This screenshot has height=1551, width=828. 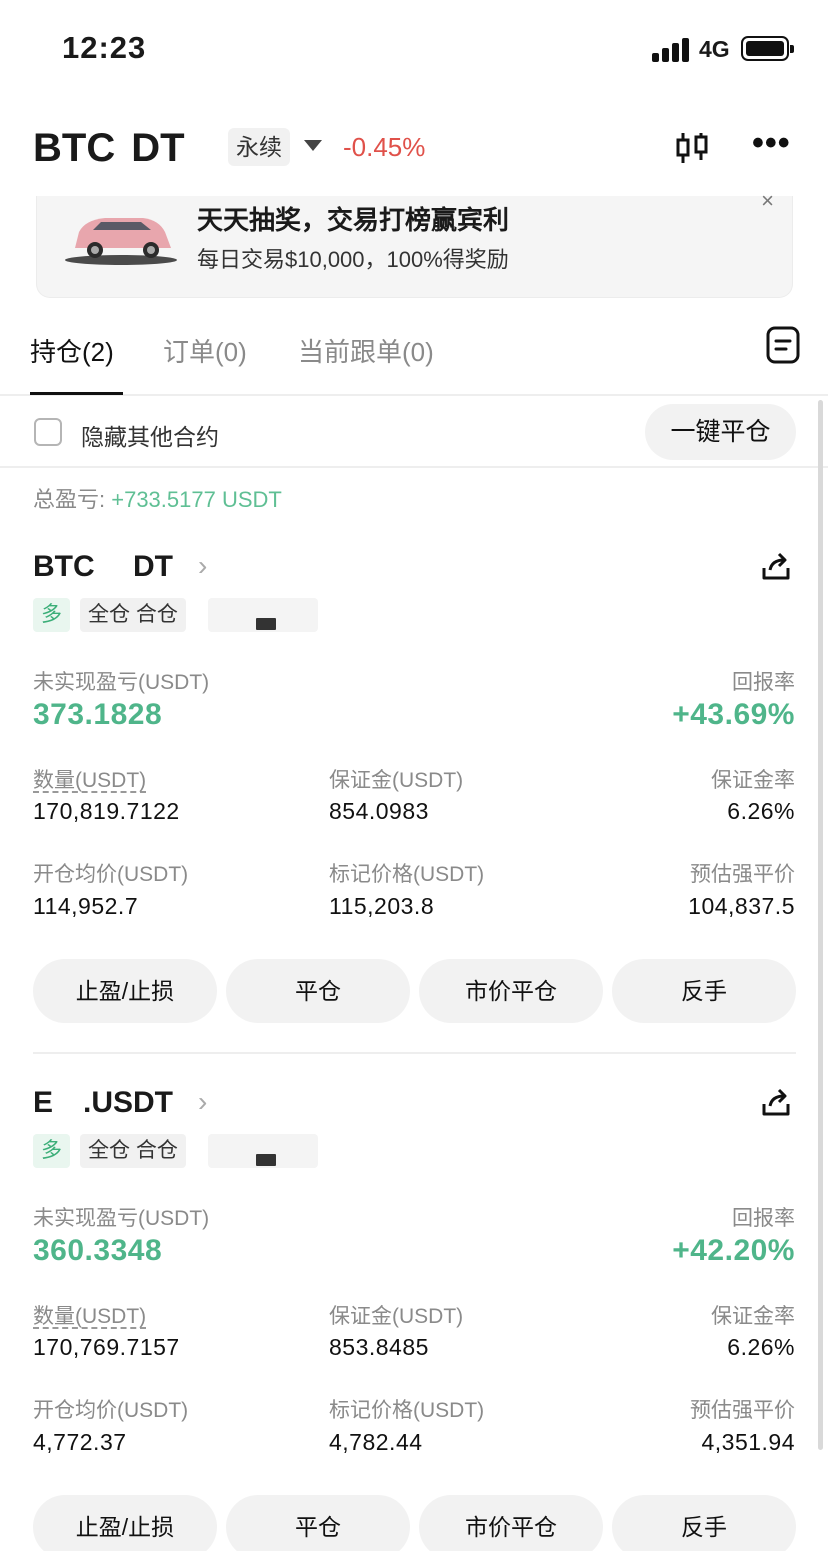 I want to click on divider, so click(x=414, y=1053).